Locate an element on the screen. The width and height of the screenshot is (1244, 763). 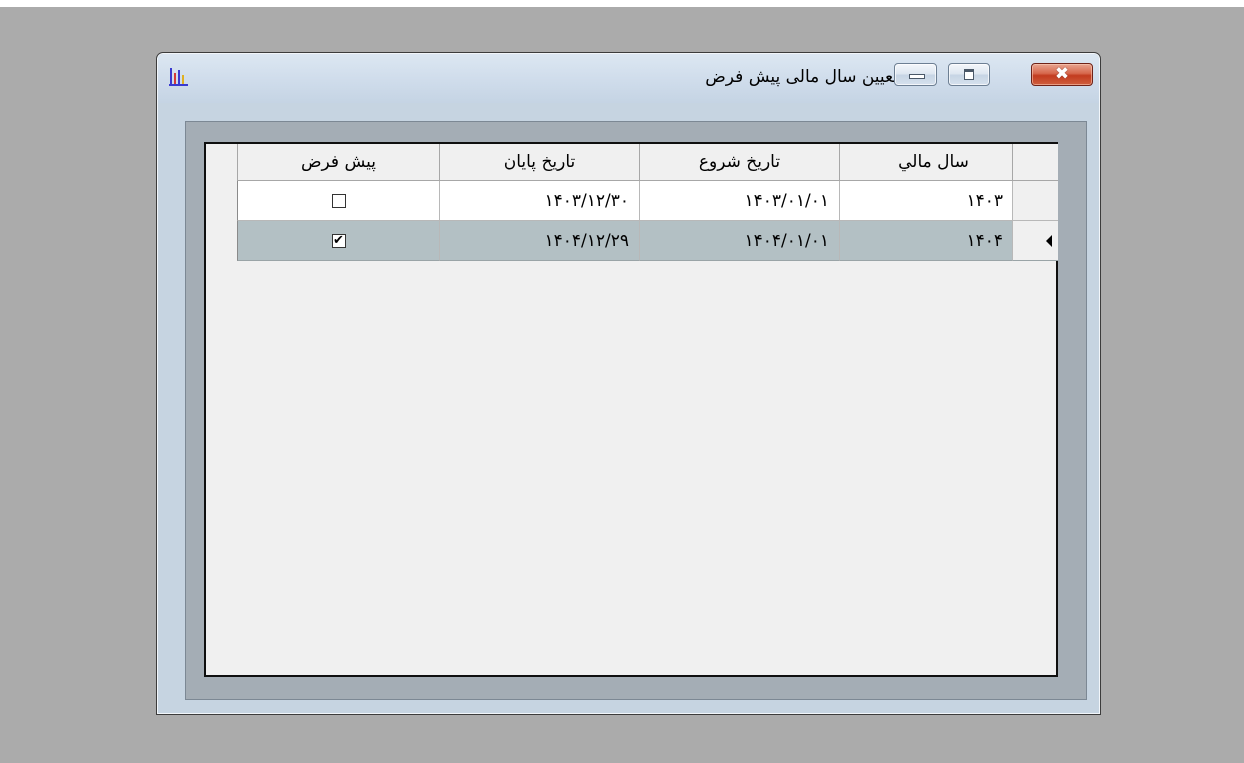
minimize-button is located at coordinates (915, 74).